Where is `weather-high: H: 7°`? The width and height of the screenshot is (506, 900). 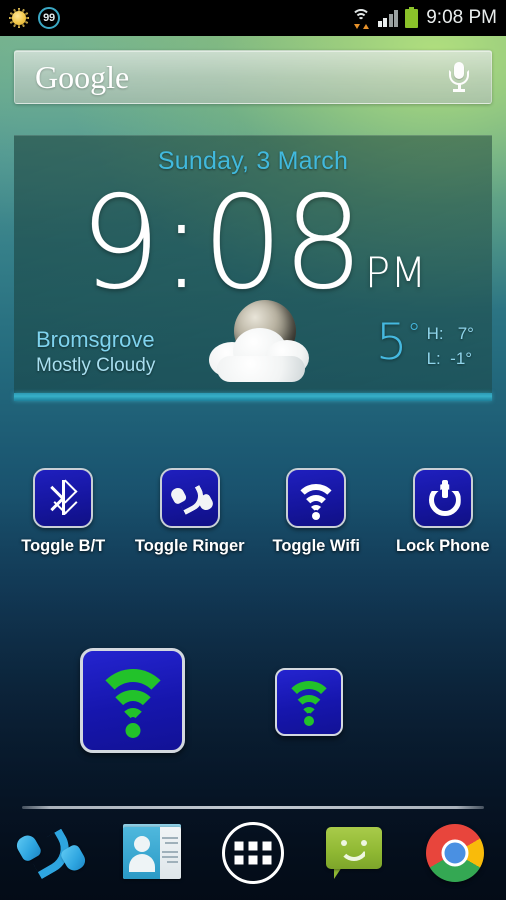 weather-high: H: 7° is located at coordinates (450, 333).